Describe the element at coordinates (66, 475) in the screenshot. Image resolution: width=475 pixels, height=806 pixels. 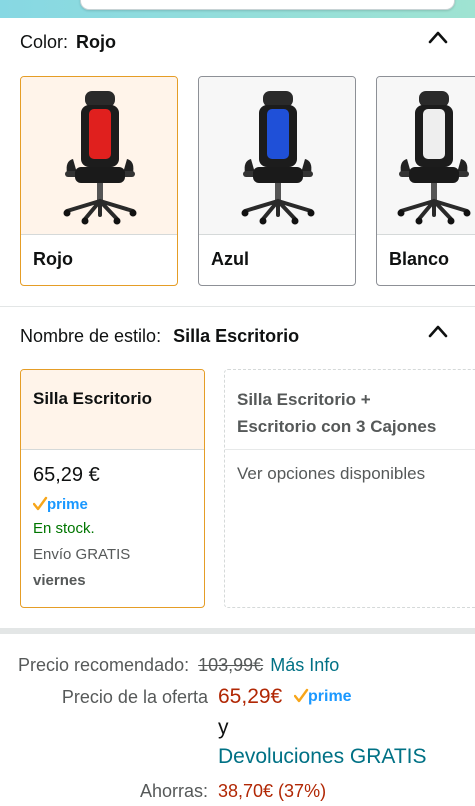
I see `style-option-price: 65,29 €` at that location.